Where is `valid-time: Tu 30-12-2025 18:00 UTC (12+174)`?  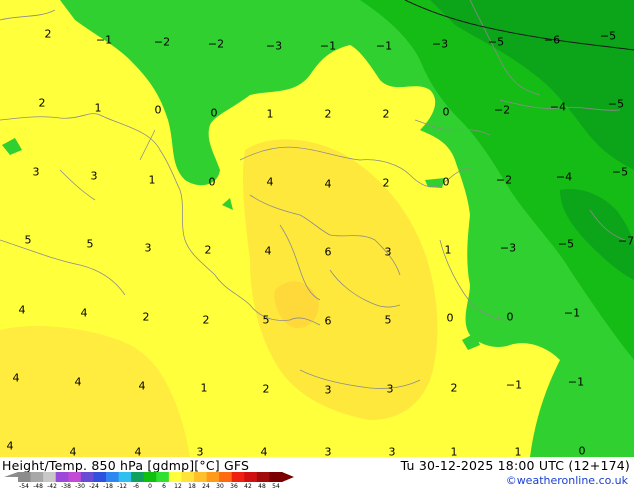 valid-time: Tu 30-12-2025 18:00 UTC (12+174) is located at coordinates (515, 465).